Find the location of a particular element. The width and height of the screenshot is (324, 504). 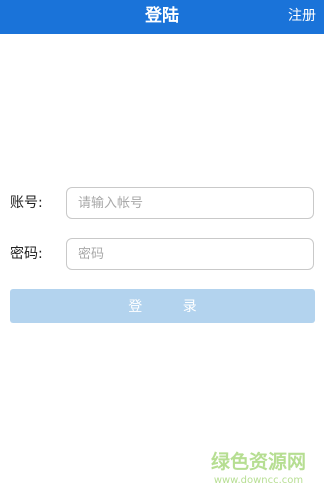

watermark-text: 绿色资源网 is located at coordinates (258, 462).